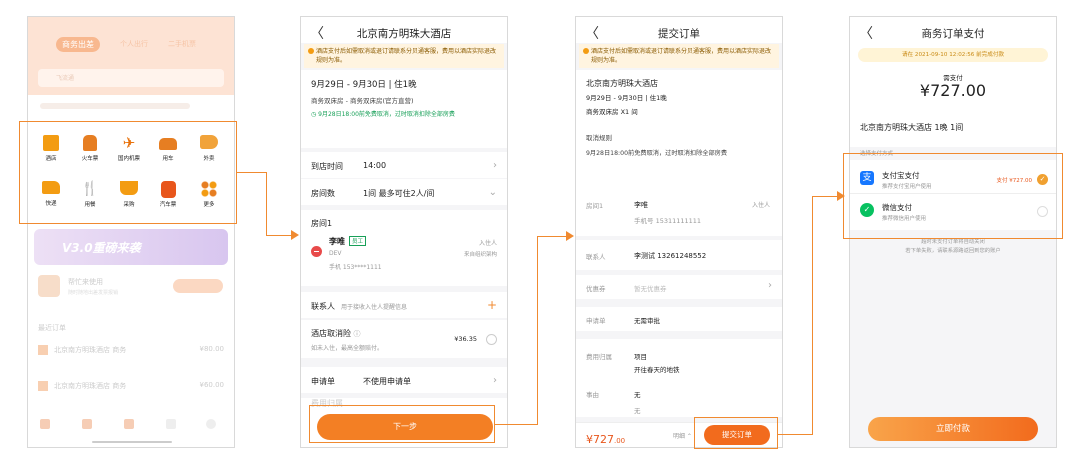 The image size is (1080, 465). I want to click on add-contact-icon: +, so click(492, 305).